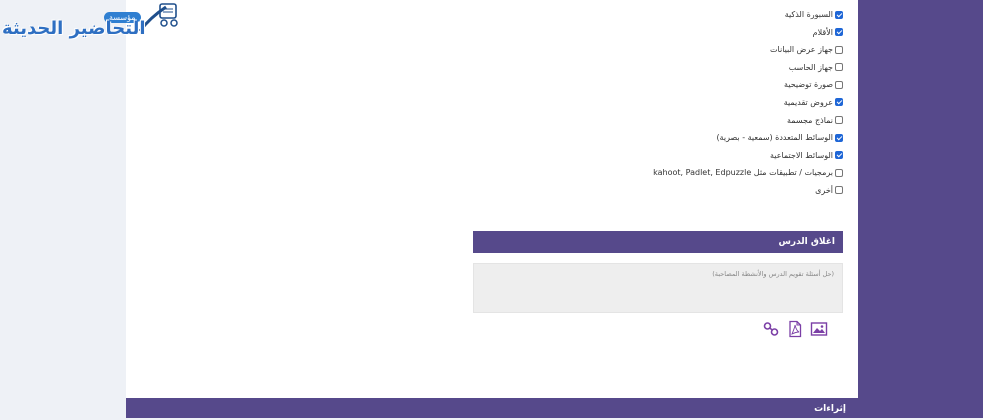 The image size is (983, 420). I want to click on tools-checklist-item: الوسائط المتعددة (سمعية - بصرية), so click(748, 138).